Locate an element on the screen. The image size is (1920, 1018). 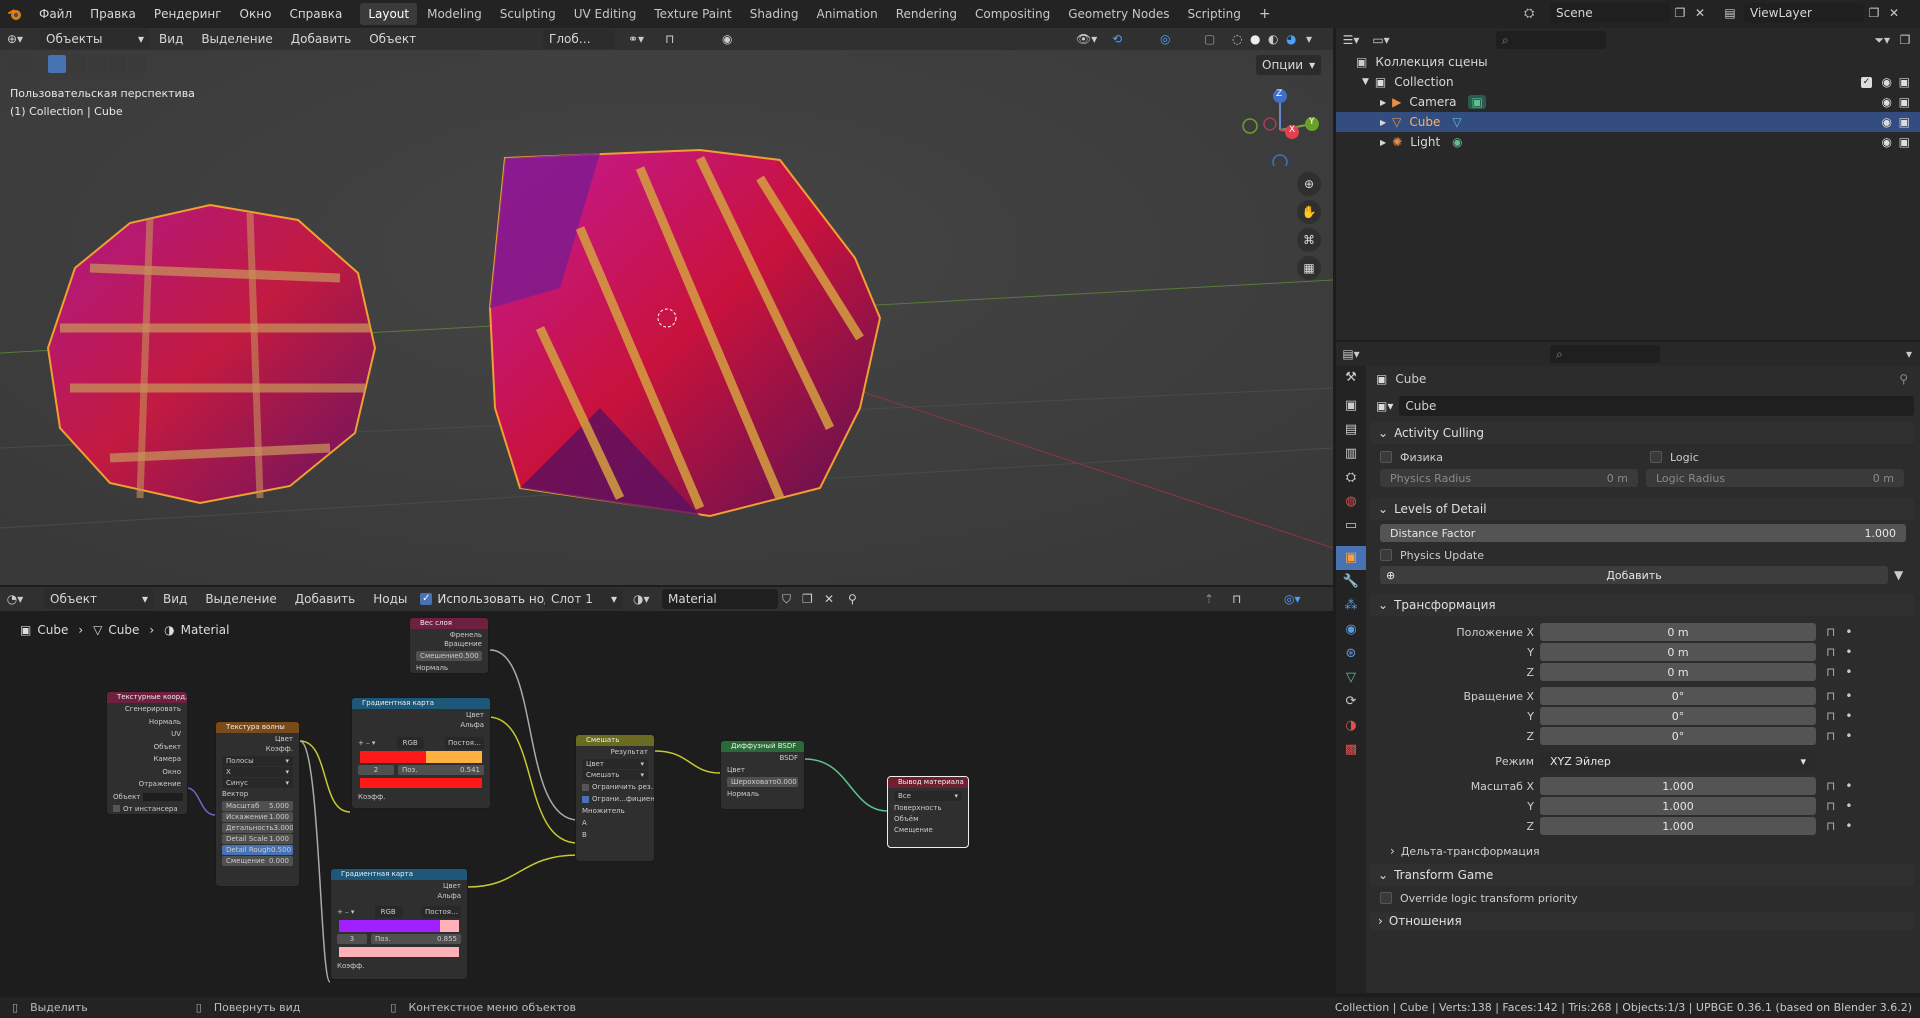
outliner-search-input: ⌕ is located at coordinates (1551, 40).